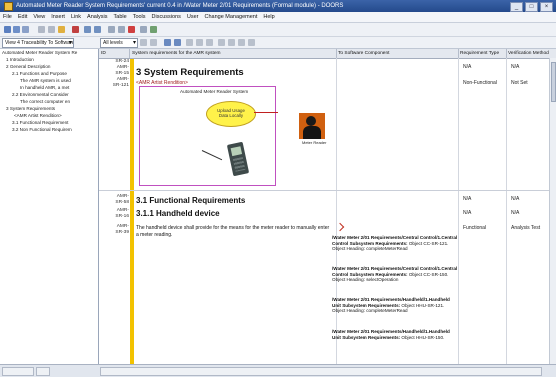 The image size is (556, 377). What do you see at coordinates (25, 29) in the screenshot?
I see `open-icon` at bounding box center [25, 29].